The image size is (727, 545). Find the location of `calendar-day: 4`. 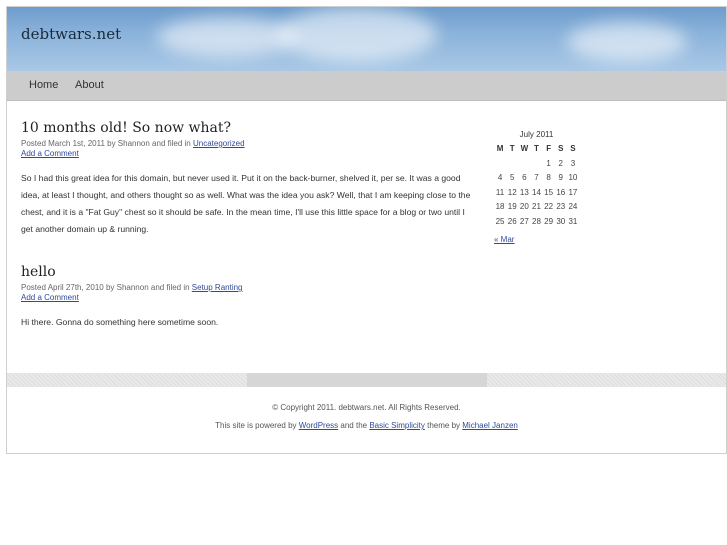

calendar-day: 4 is located at coordinates (500, 177).